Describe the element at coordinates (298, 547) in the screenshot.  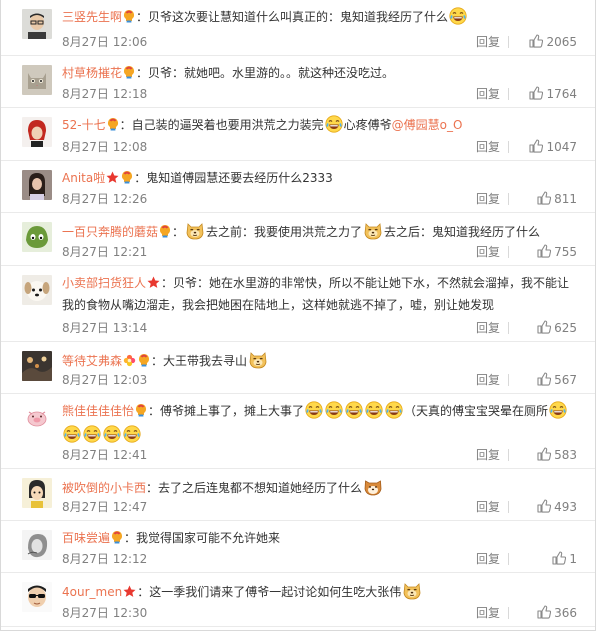
I see `comment-item: 百味尝遍 ：我觉得国家可能不允许她来 8月27日 12:12 回复 1` at that location.